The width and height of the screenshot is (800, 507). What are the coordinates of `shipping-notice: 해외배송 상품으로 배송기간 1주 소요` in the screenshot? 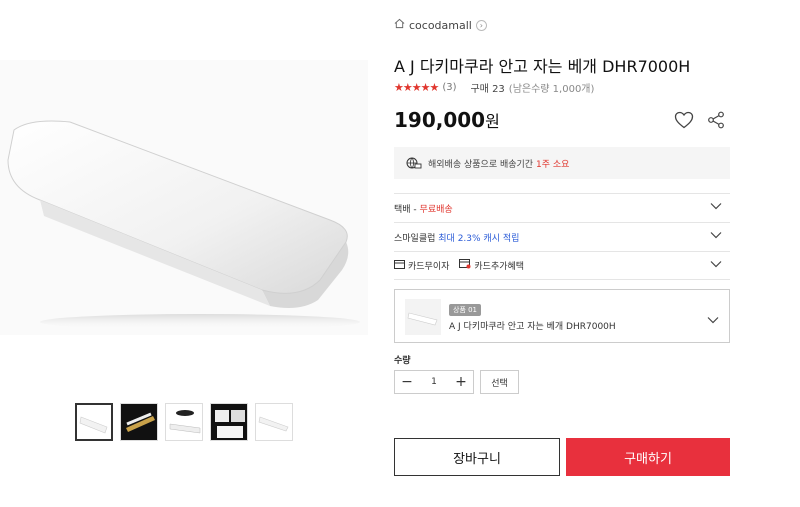 It's located at (562, 163).